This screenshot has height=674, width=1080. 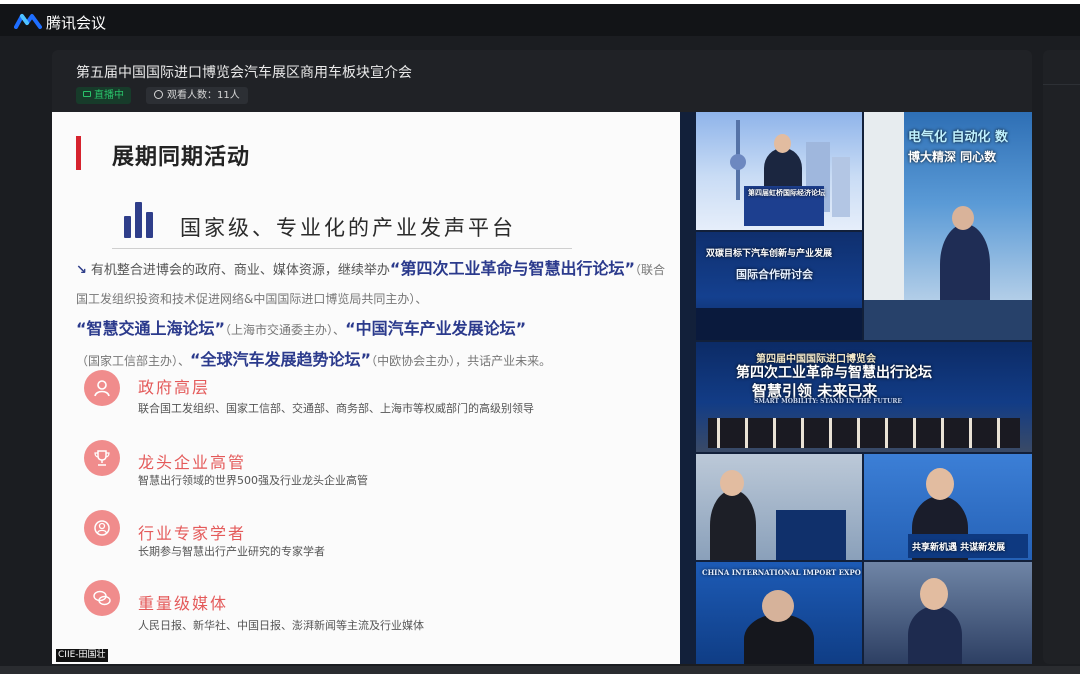 What do you see at coordinates (203, 95) in the screenshot?
I see `viewer-count: 观看人数：11人` at bounding box center [203, 95].